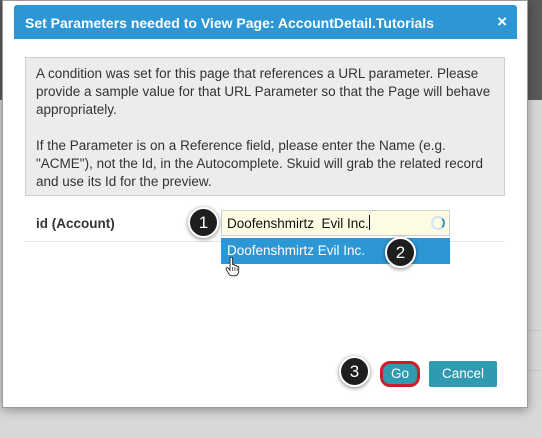  I want to click on hand-pointer-cursor-icon, so click(232, 267).